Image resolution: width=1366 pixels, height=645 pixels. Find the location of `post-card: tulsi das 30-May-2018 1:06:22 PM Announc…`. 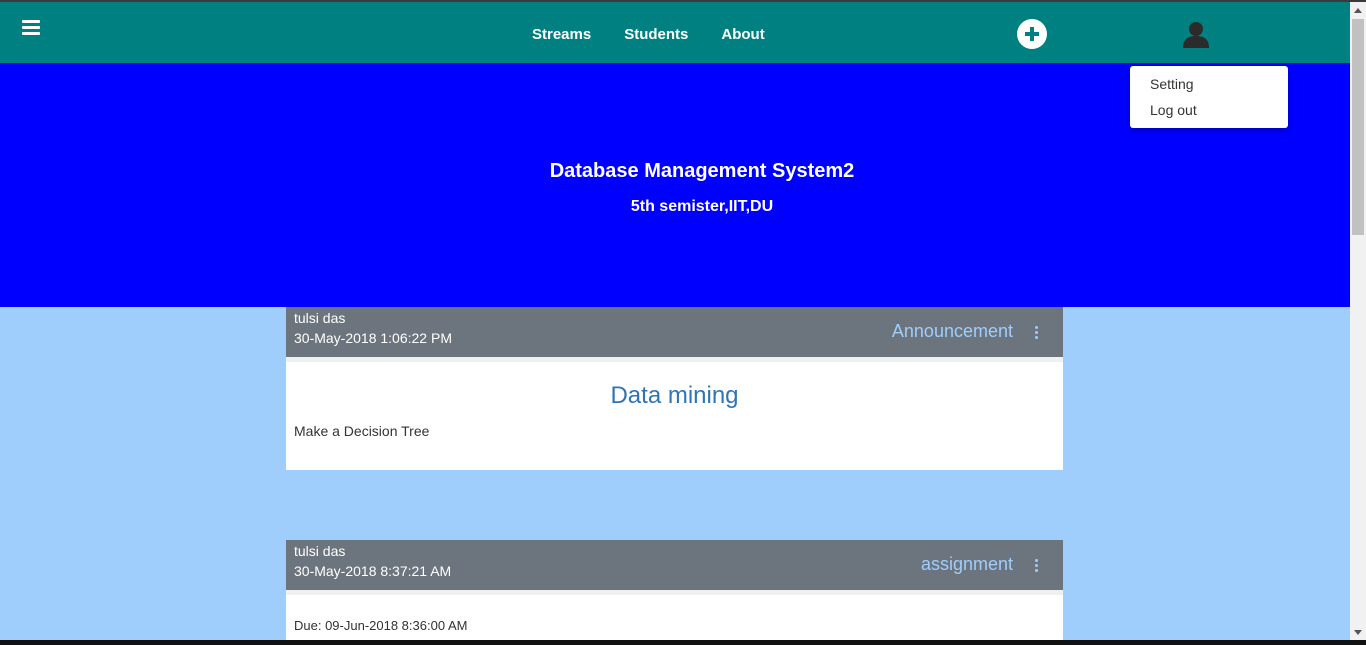

post-card: tulsi das 30-May-2018 1:06:22 PM Announc… is located at coordinates (674, 388).